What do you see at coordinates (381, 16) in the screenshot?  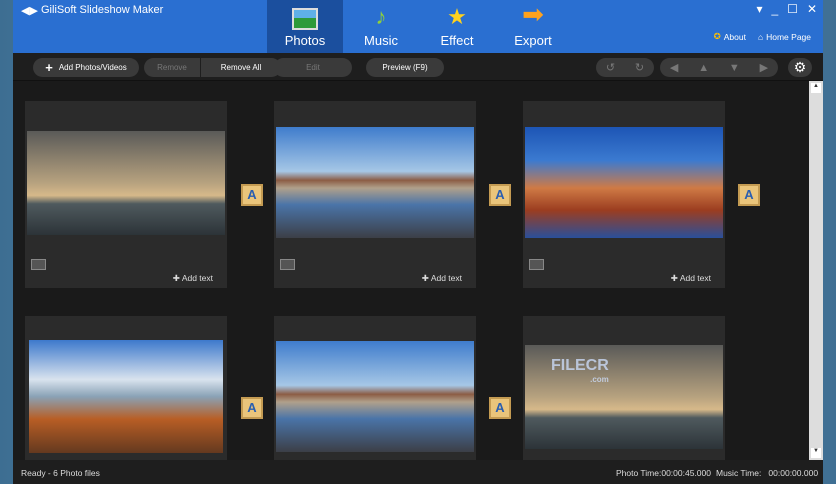 I see `music-note-icon: ♪` at bounding box center [381, 16].